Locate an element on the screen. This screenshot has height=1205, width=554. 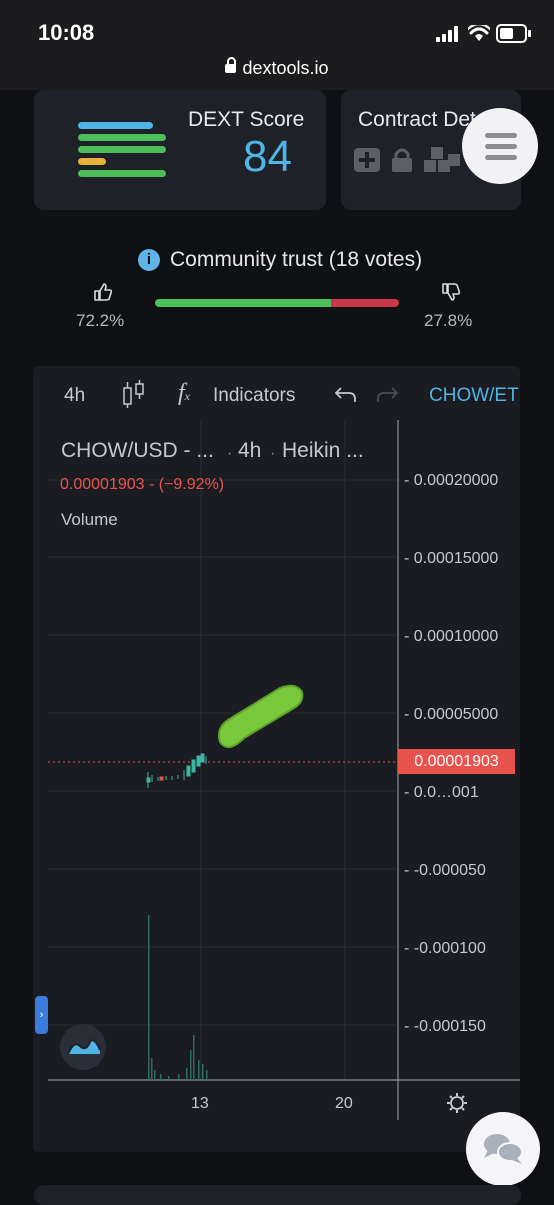
y-tick-label: - -0.000100 is located at coordinates (445, 948).